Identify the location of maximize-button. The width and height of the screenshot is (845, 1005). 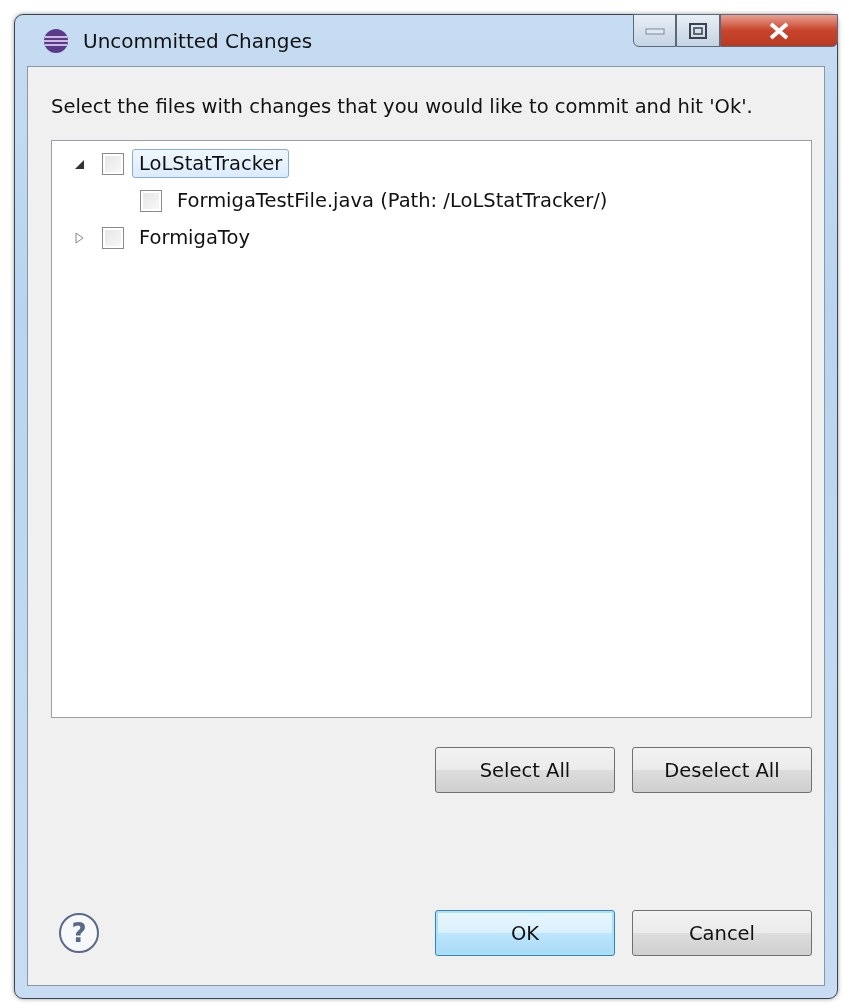
(698, 30).